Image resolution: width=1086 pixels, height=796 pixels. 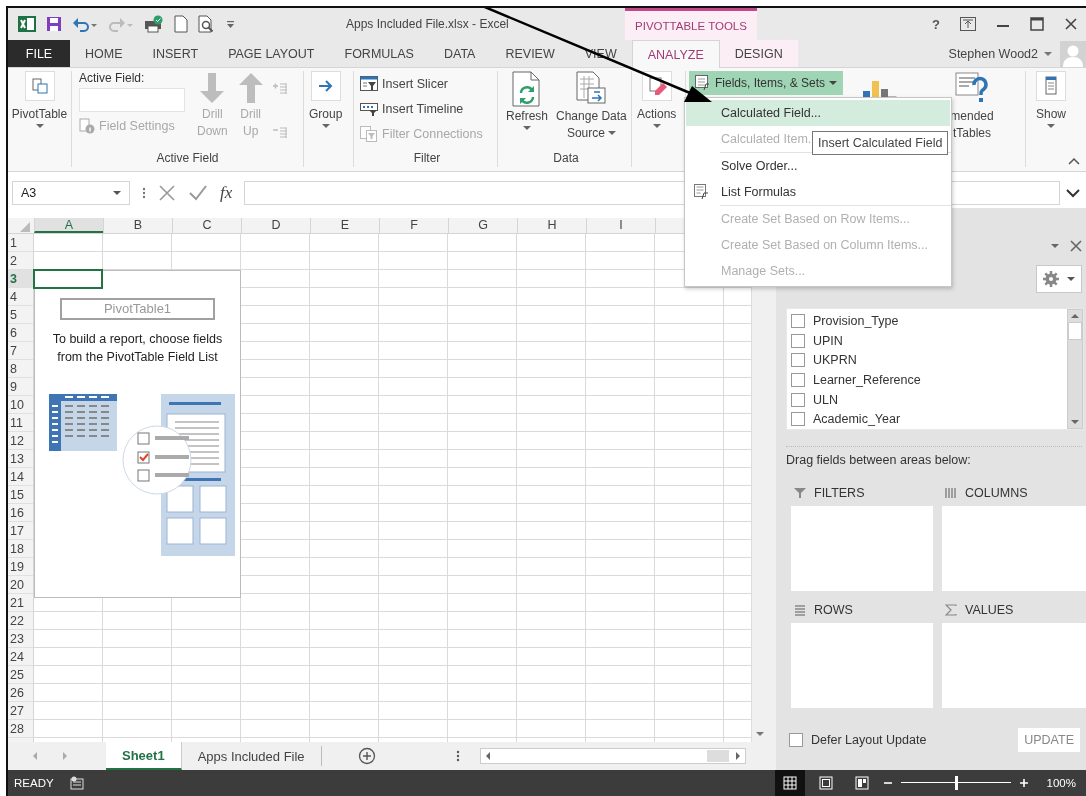 What do you see at coordinates (231, 24) in the screenshot?
I see `customize-caret-icon` at bounding box center [231, 24].